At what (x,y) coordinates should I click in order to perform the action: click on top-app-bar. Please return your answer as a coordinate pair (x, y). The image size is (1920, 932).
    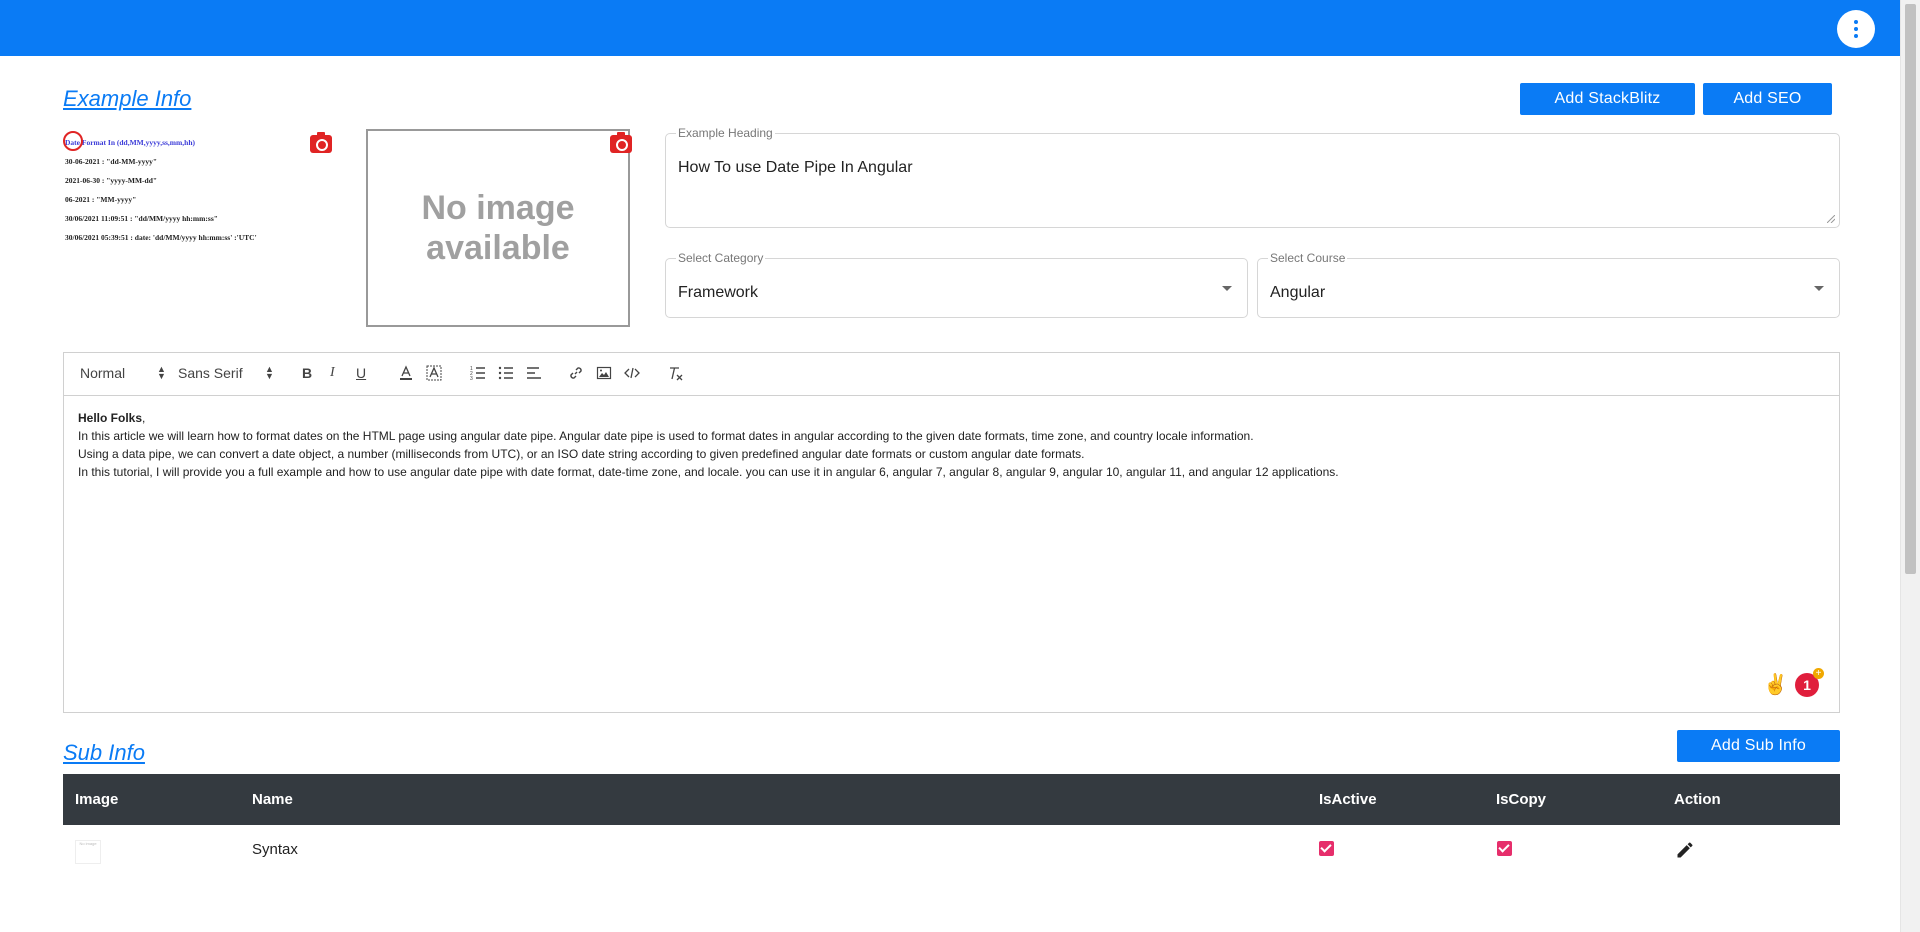
    Looking at the image, I should click on (950, 28).